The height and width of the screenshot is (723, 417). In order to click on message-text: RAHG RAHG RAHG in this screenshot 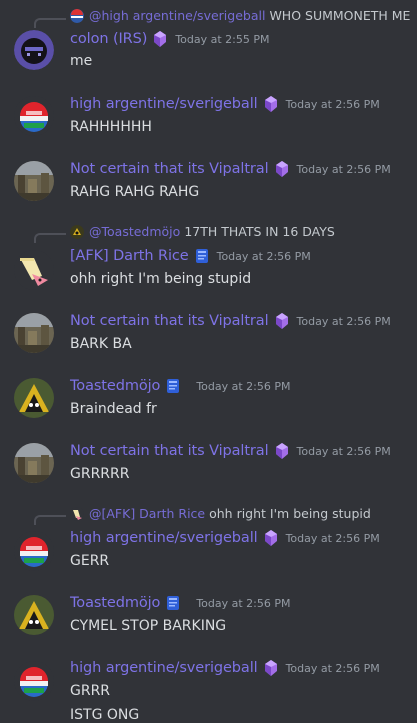, I will do `click(135, 192)`.